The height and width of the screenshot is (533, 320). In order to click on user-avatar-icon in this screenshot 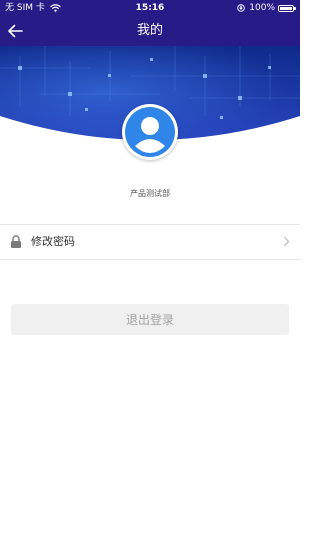, I will do `click(150, 132)`.